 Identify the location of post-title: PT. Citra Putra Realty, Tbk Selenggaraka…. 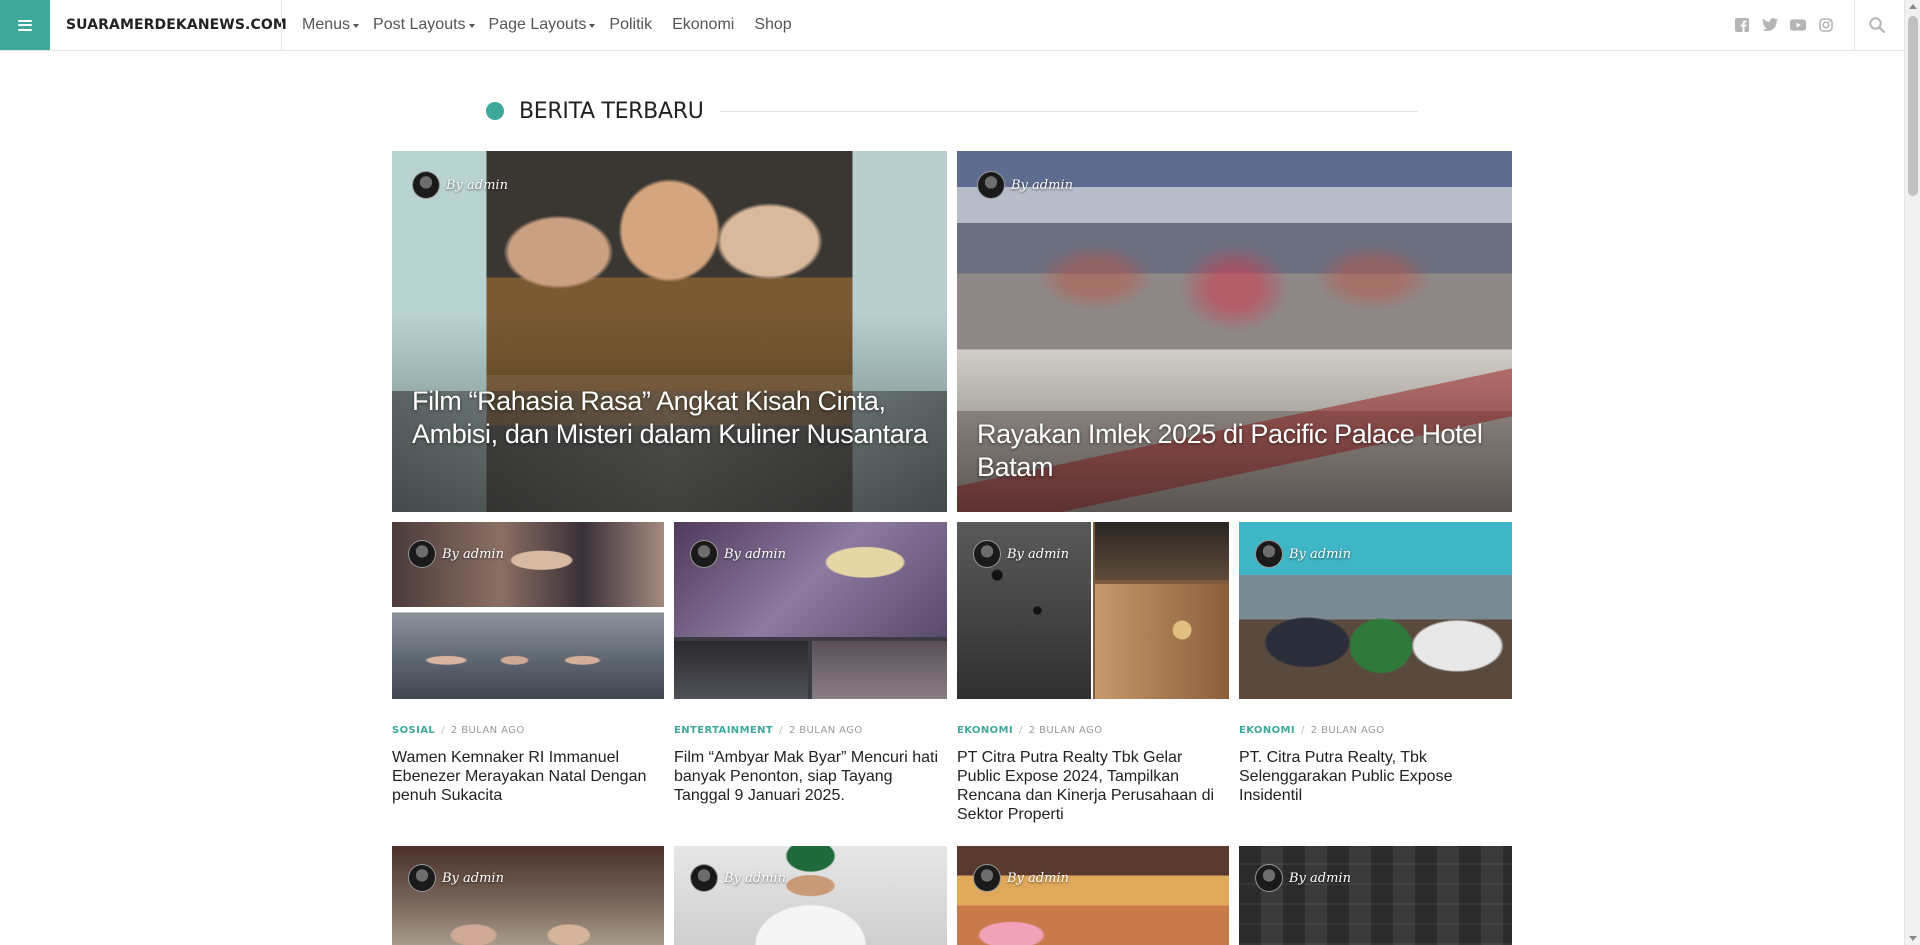
(1375, 776).